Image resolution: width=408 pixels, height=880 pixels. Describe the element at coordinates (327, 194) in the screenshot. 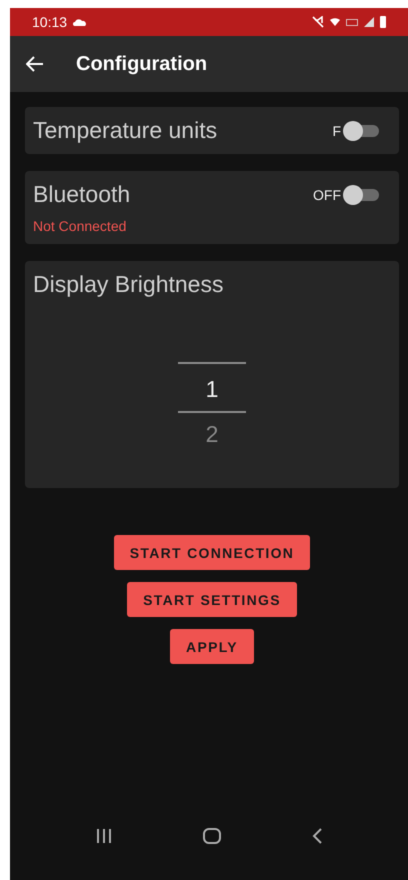

I see `switch-label: OFF` at that location.